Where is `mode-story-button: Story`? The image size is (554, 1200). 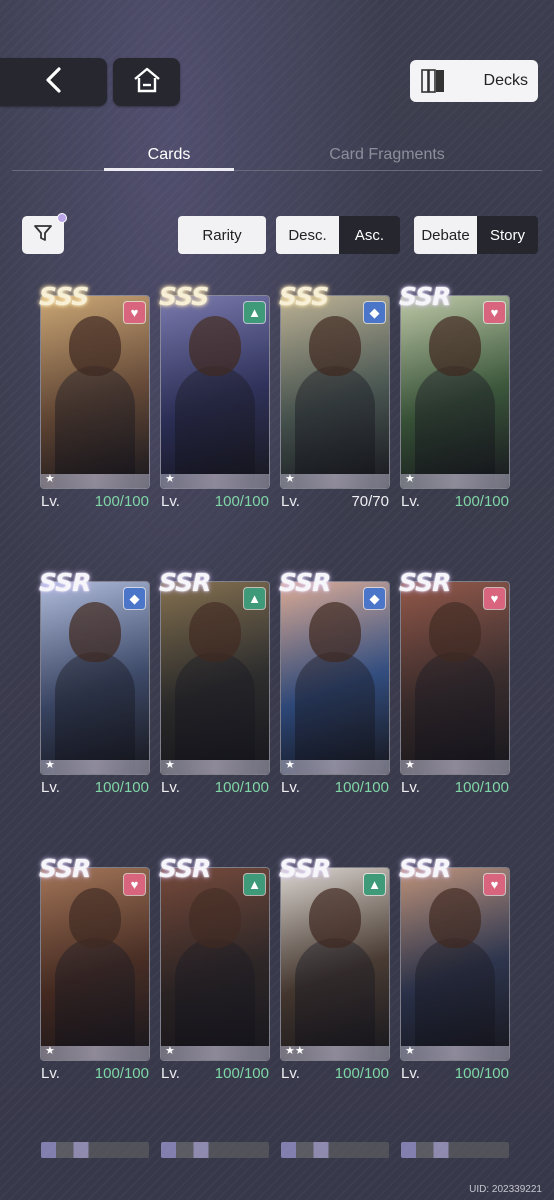 mode-story-button: Story is located at coordinates (507, 235).